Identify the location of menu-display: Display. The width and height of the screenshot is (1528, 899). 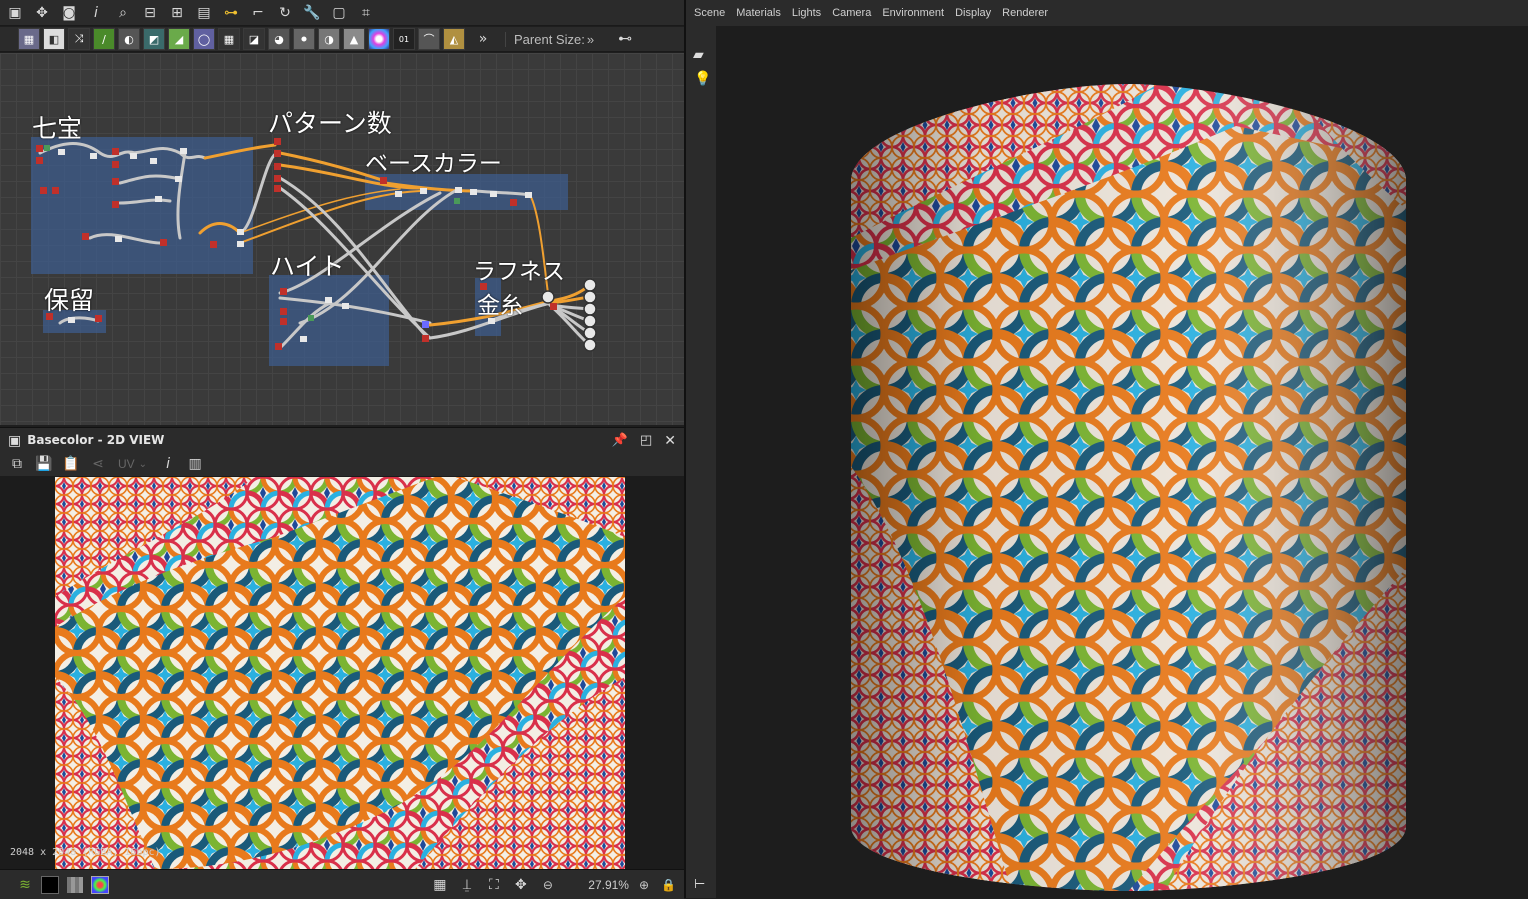
(973, 13).